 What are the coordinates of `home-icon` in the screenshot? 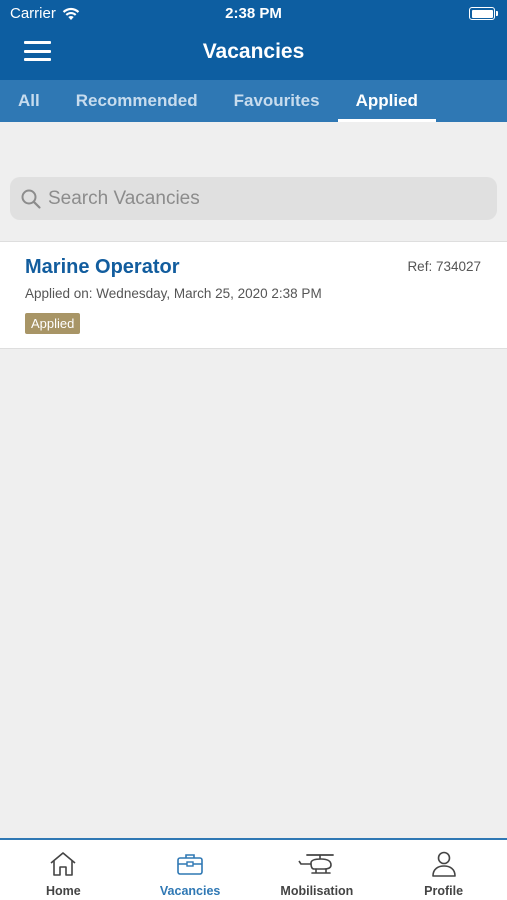 It's located at (63, 864).